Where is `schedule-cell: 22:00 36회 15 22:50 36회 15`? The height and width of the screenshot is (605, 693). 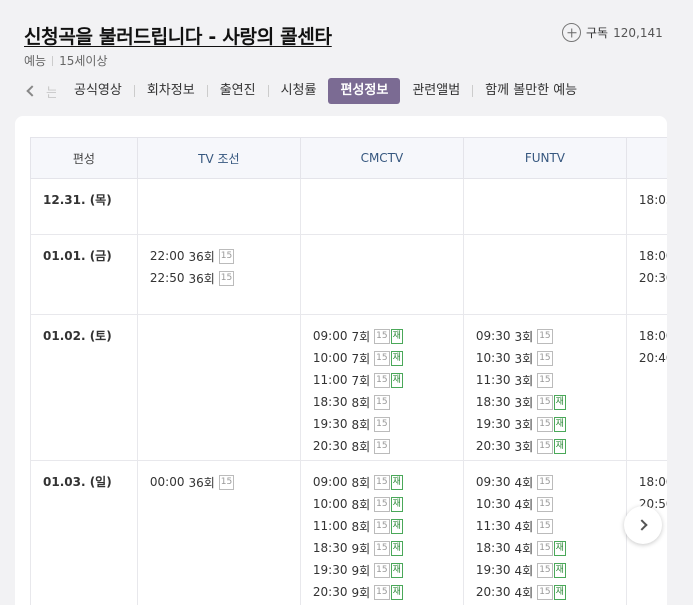 schedule-cell: 22:00 36회 15 22:50 36회 15 is located at coordinates (219, 274).